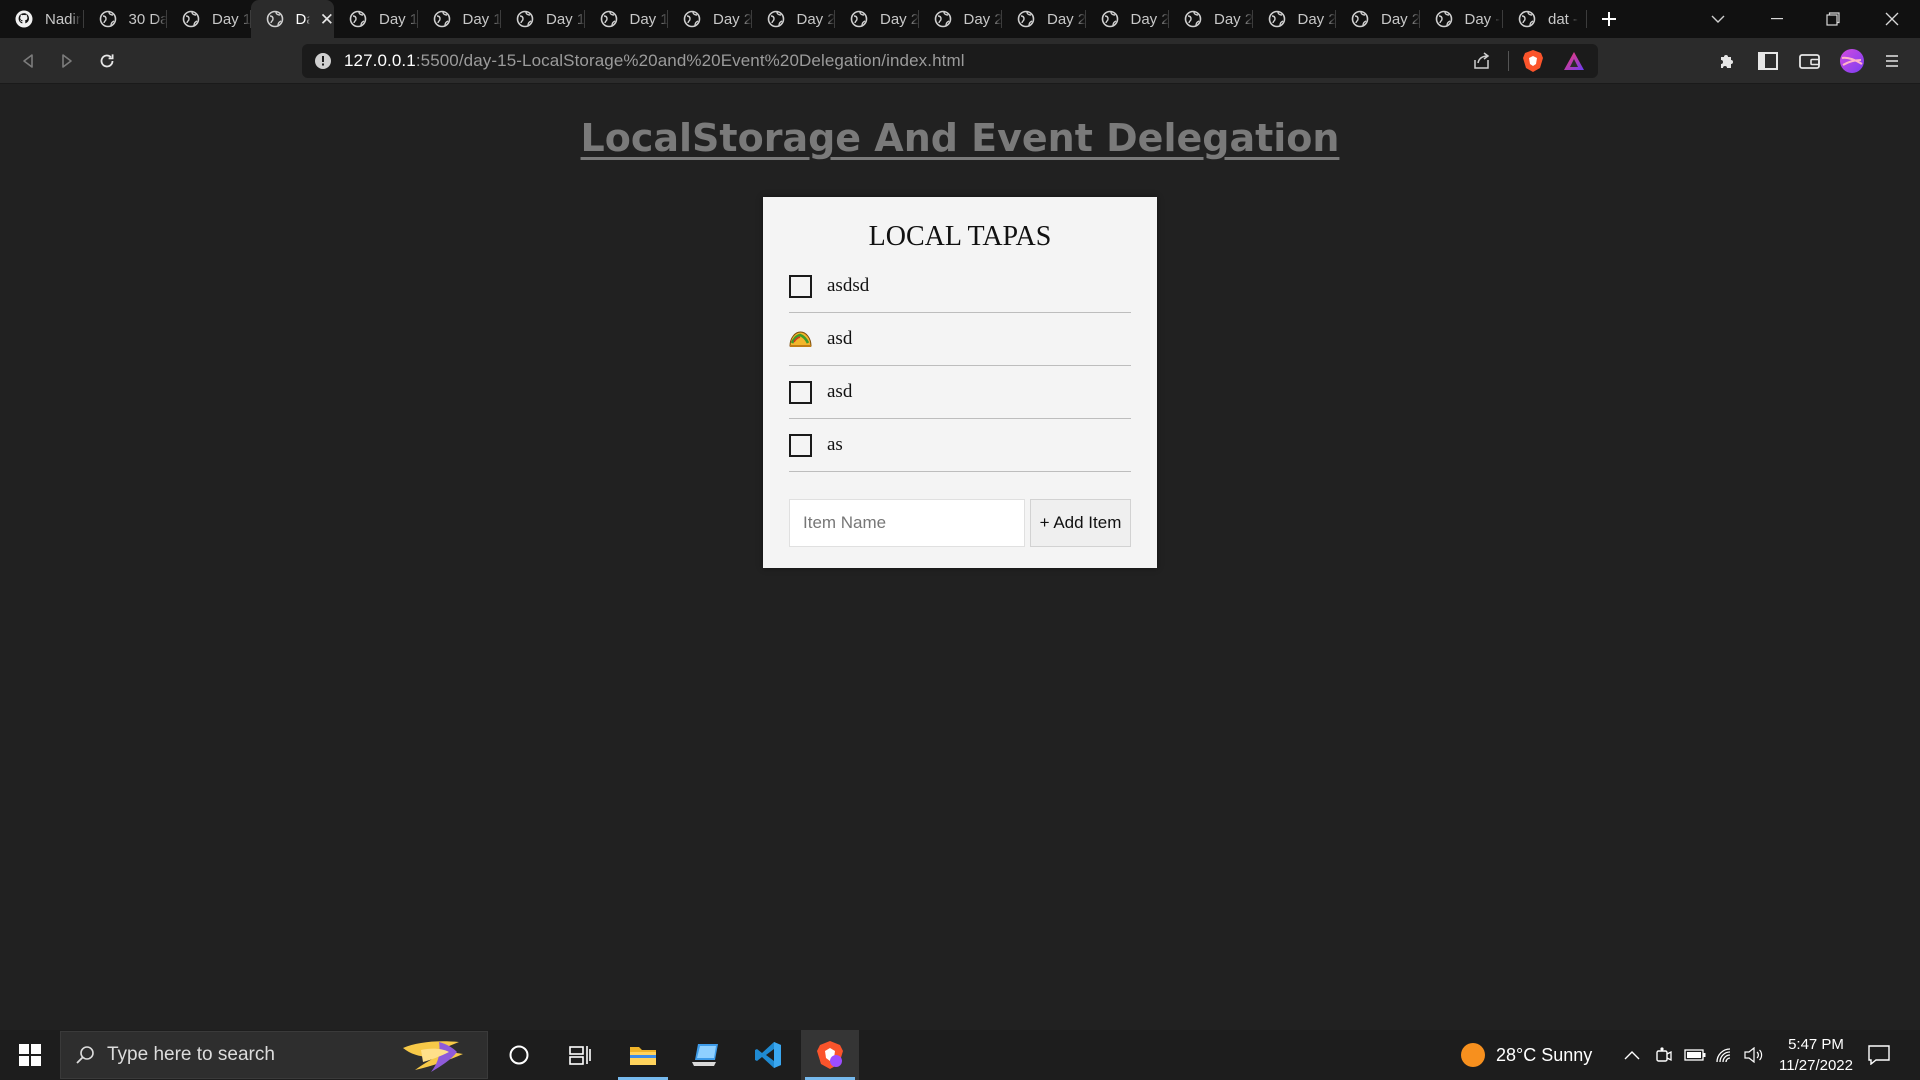 Image resolution: width=1920 pixels, height=1080 pixels. Describe the element at coordinates (42, 19) in the screenshot. I see `tab-0: Nadir` at that location.